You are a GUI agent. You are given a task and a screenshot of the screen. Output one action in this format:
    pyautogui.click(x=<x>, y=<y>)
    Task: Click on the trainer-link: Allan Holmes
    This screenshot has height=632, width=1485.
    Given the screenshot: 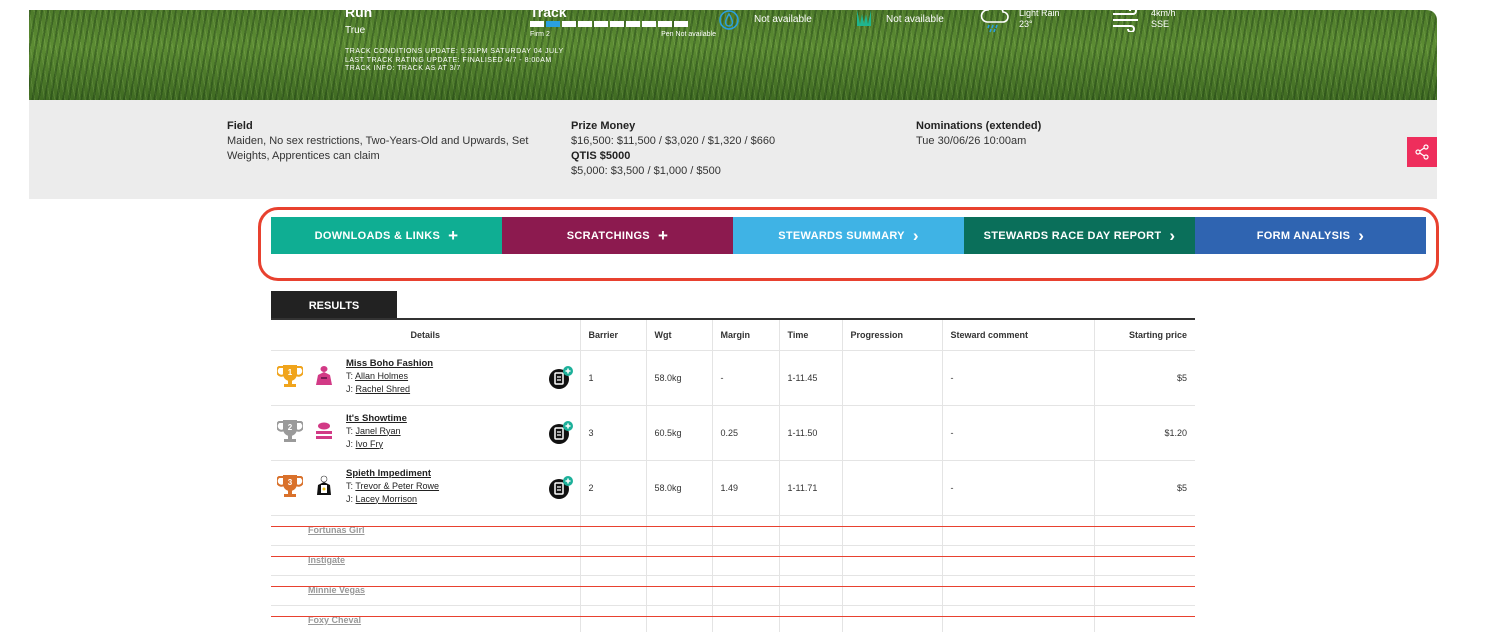 What is the action you would take?
    pyautogui.click(x=381, y=376)
    